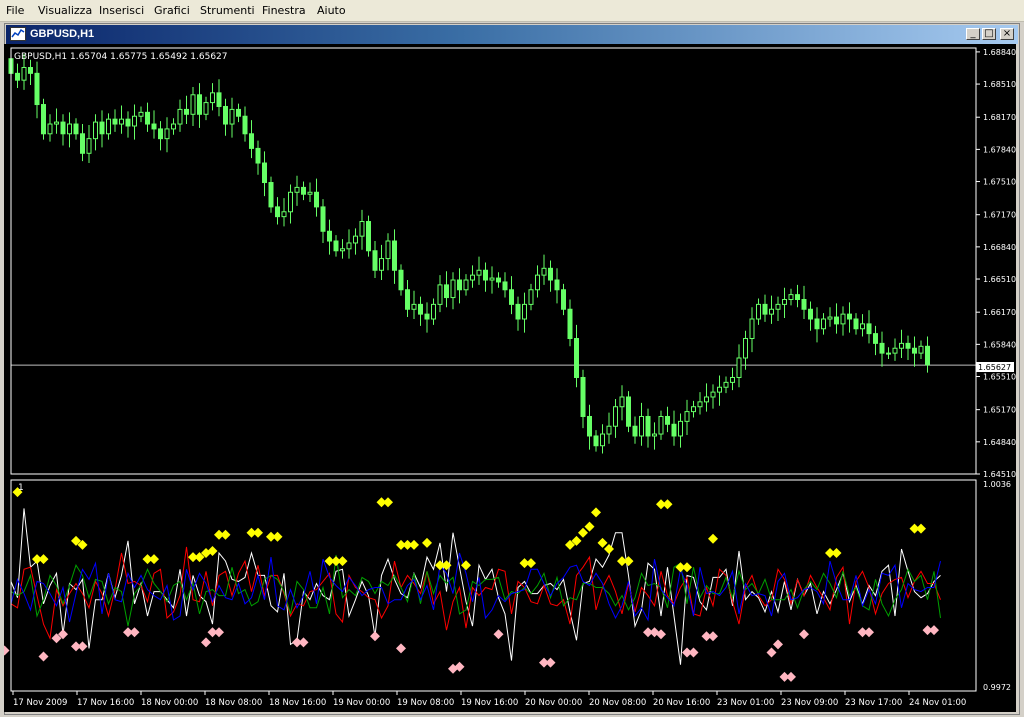 This screenshot has width=1024, height=717. I want to click on time-tick-label: 17 Nov 2009, so click(40, 703).